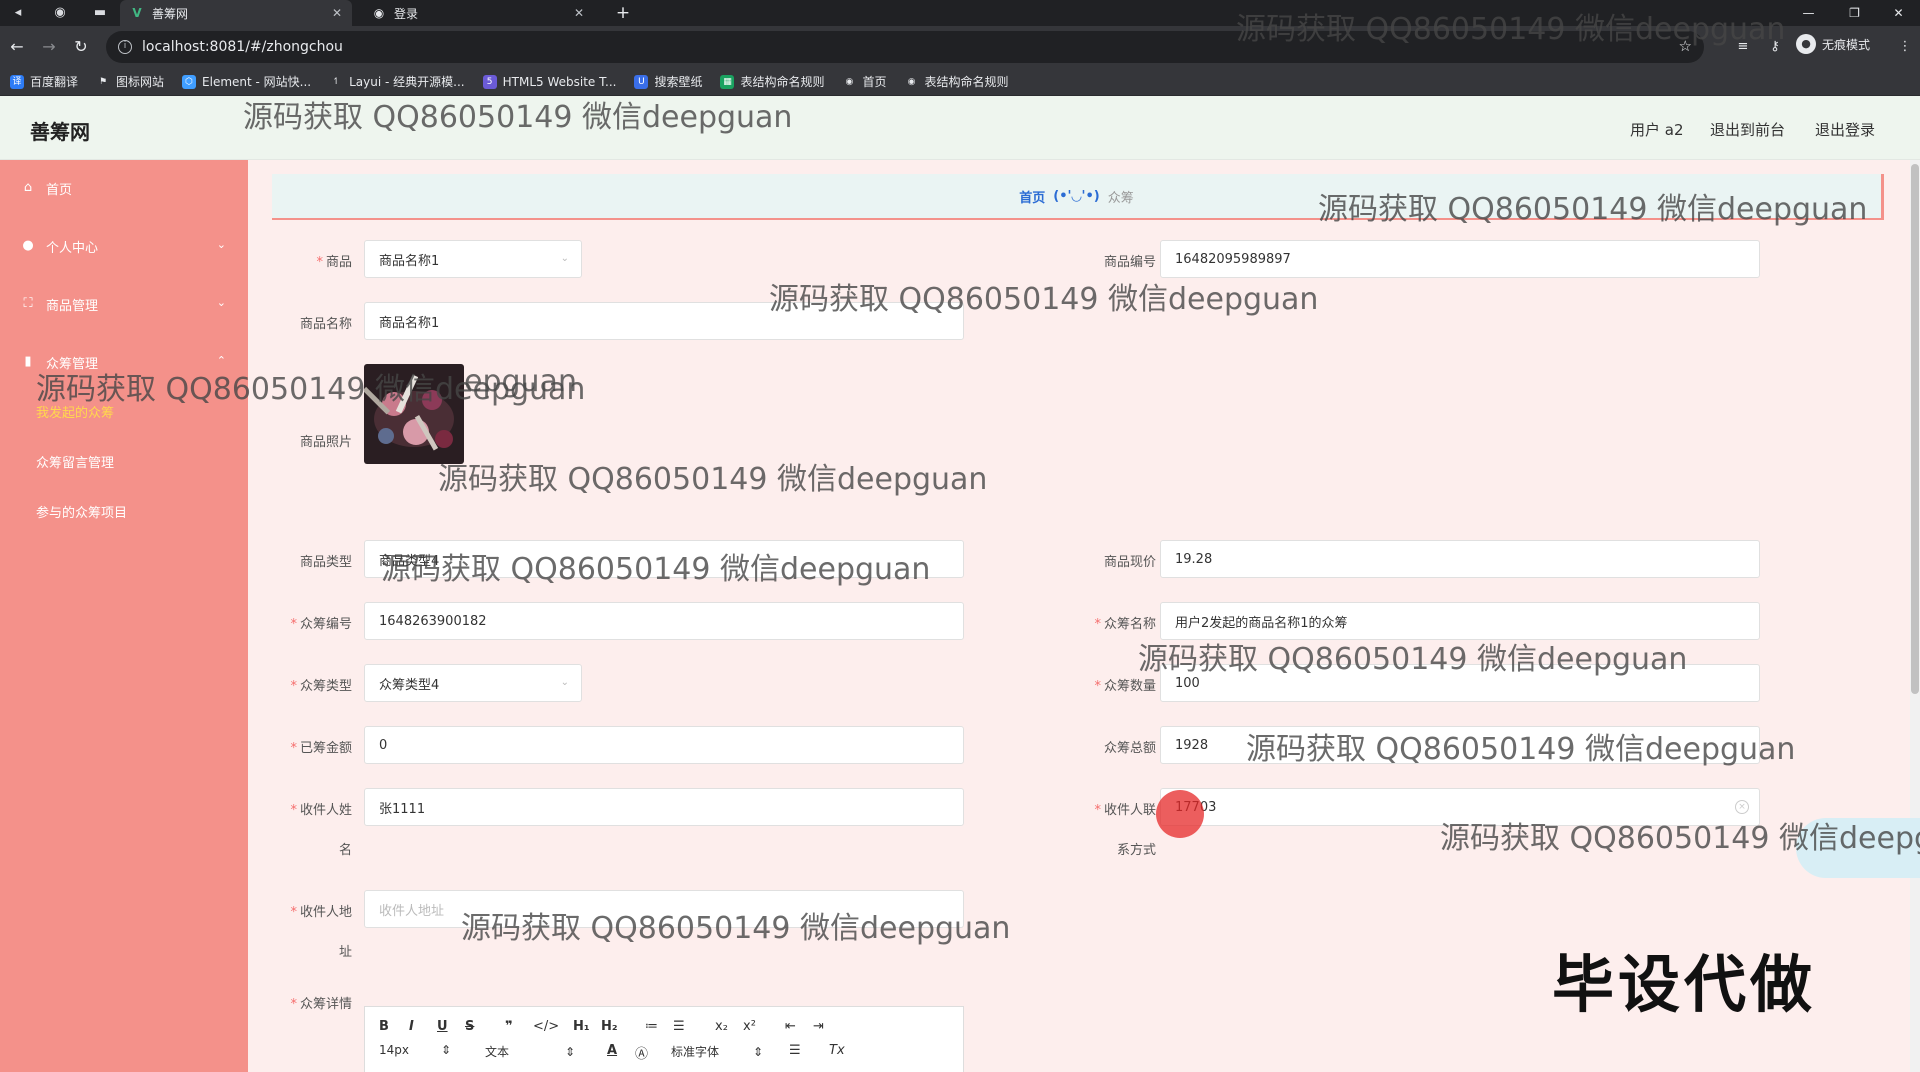 The width and height of the screenshot is (1920, 1072). Describe the element at coordinates (1460, 259) in the screenshot. I see `goods-number-field: 16482095989897` at that location.